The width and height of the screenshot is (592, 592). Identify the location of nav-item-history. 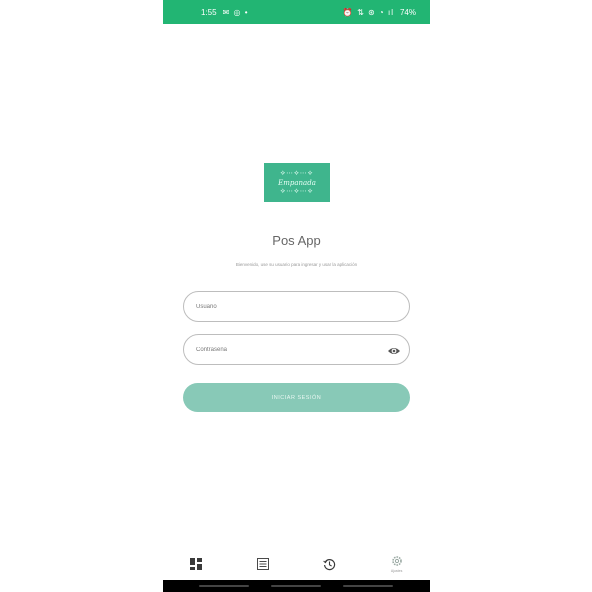
(330, 564).